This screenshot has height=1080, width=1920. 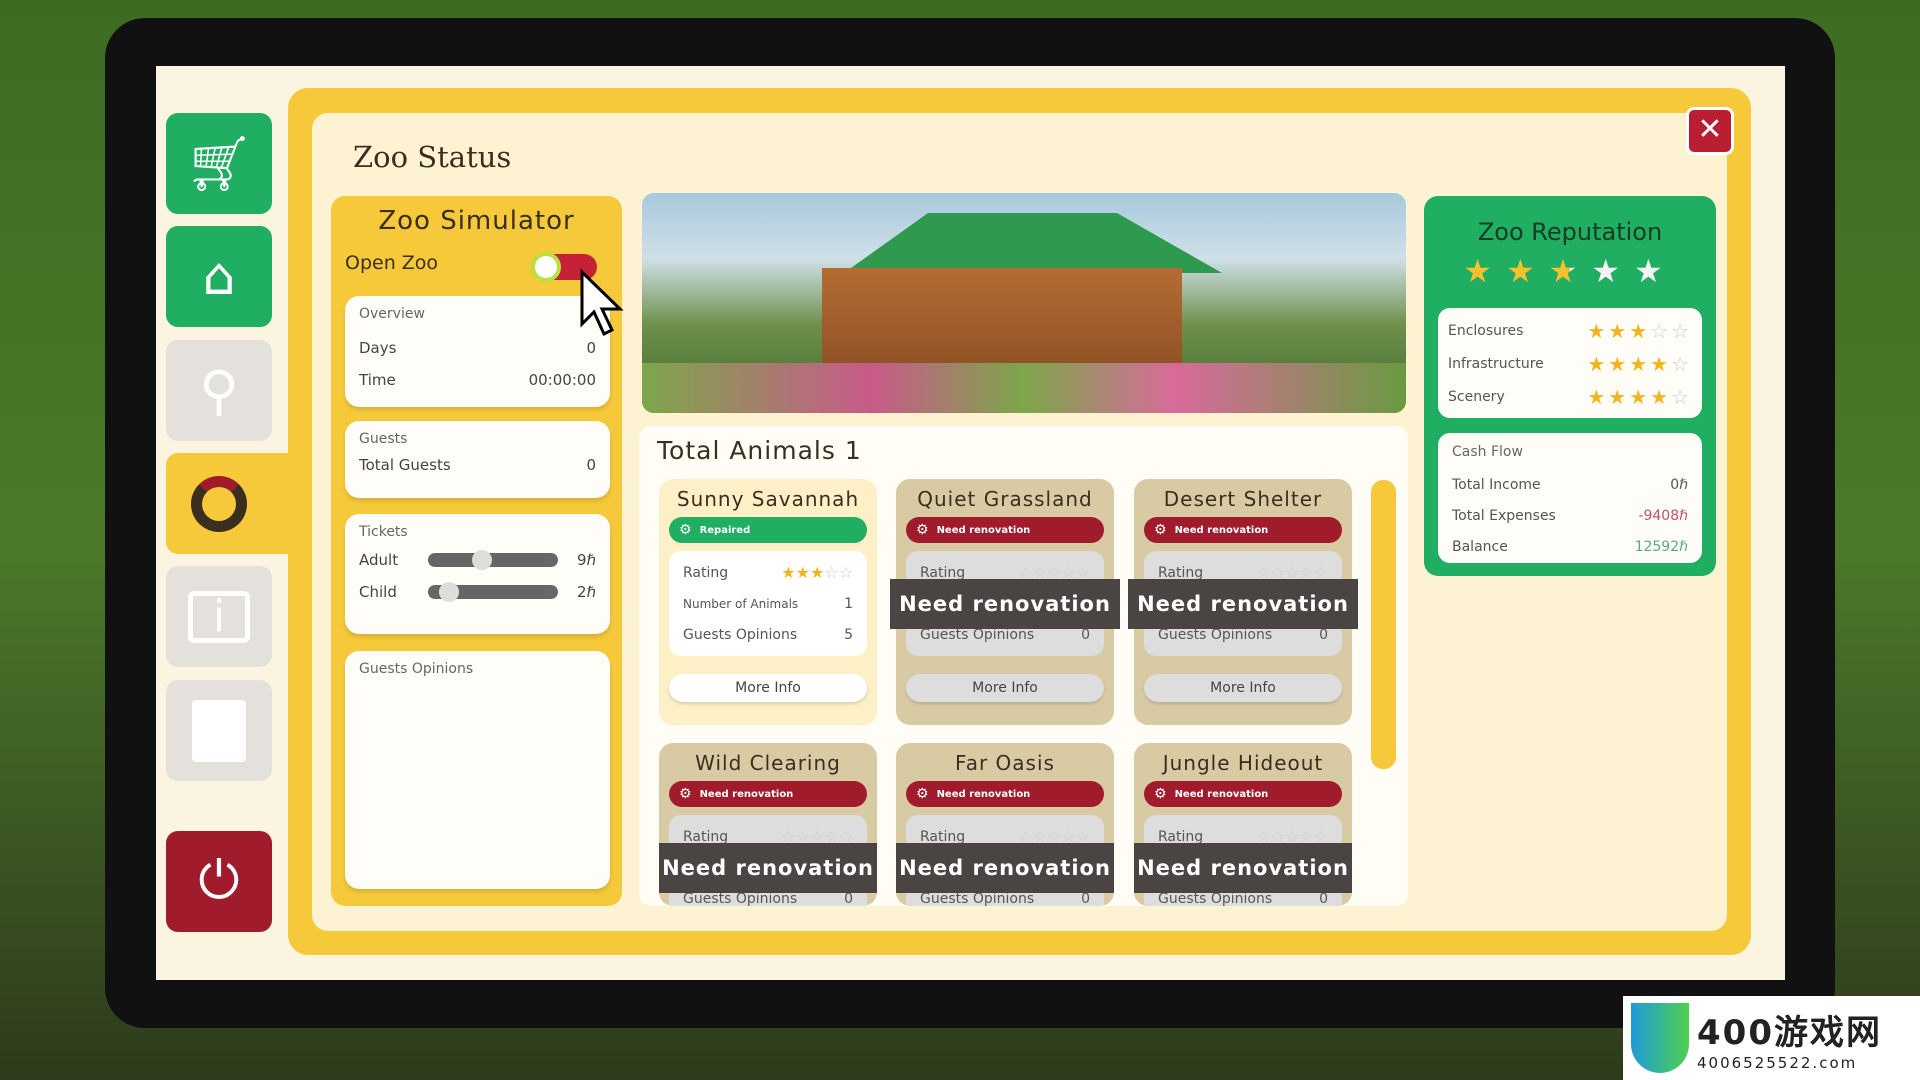 I want to click on reputation-label: Scenery, so click(x=1476, y=396).